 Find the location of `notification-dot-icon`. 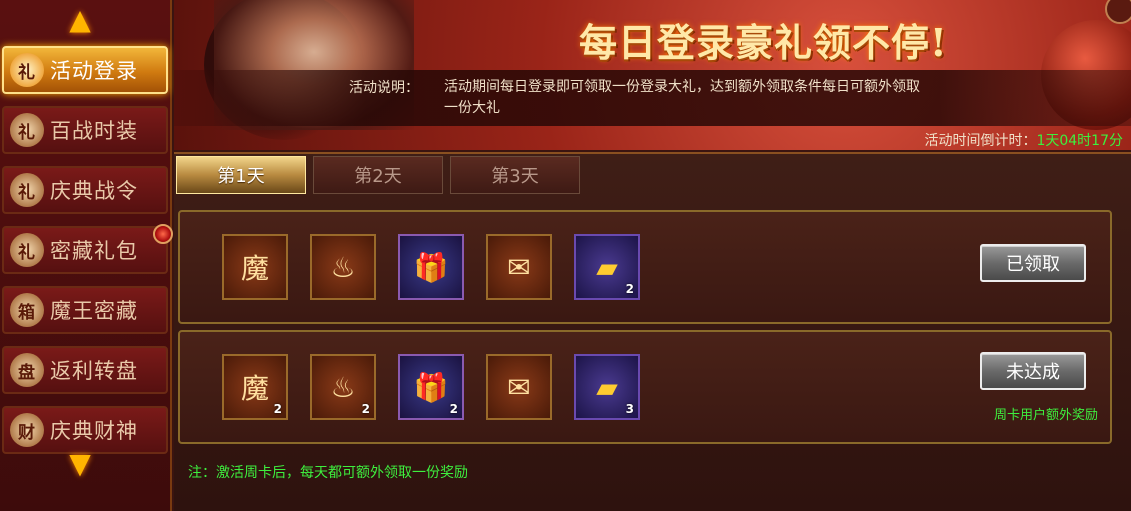

notification-dot-icon is located at coordinates (163, 234).